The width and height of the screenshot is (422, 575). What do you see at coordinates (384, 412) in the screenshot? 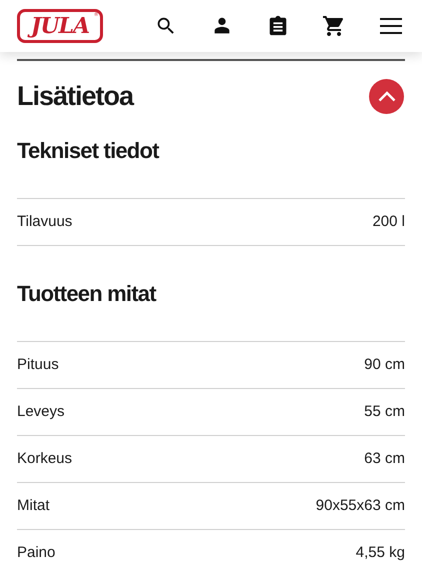
I see `spec-value: 55 cm` at bounding box center [384, 412].